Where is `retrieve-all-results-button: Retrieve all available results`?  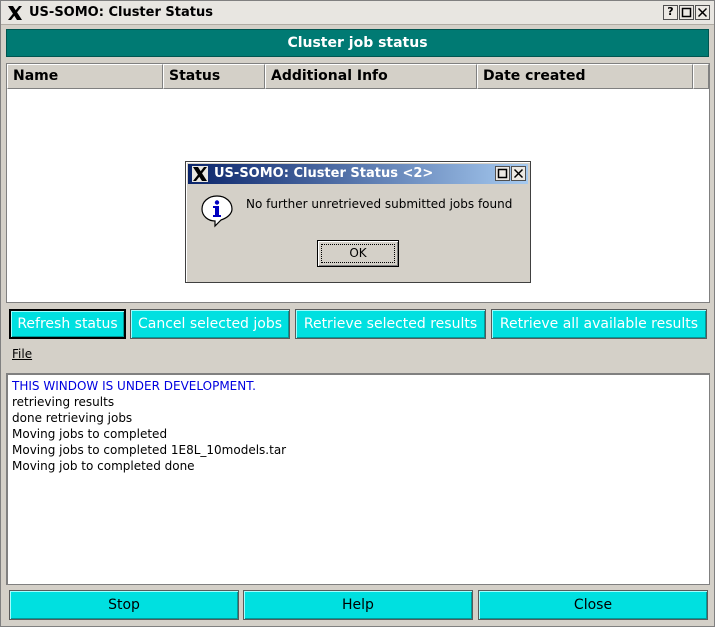
retrieve-all-results-button: Retrieve all available results is located at coordinates (599, 324).